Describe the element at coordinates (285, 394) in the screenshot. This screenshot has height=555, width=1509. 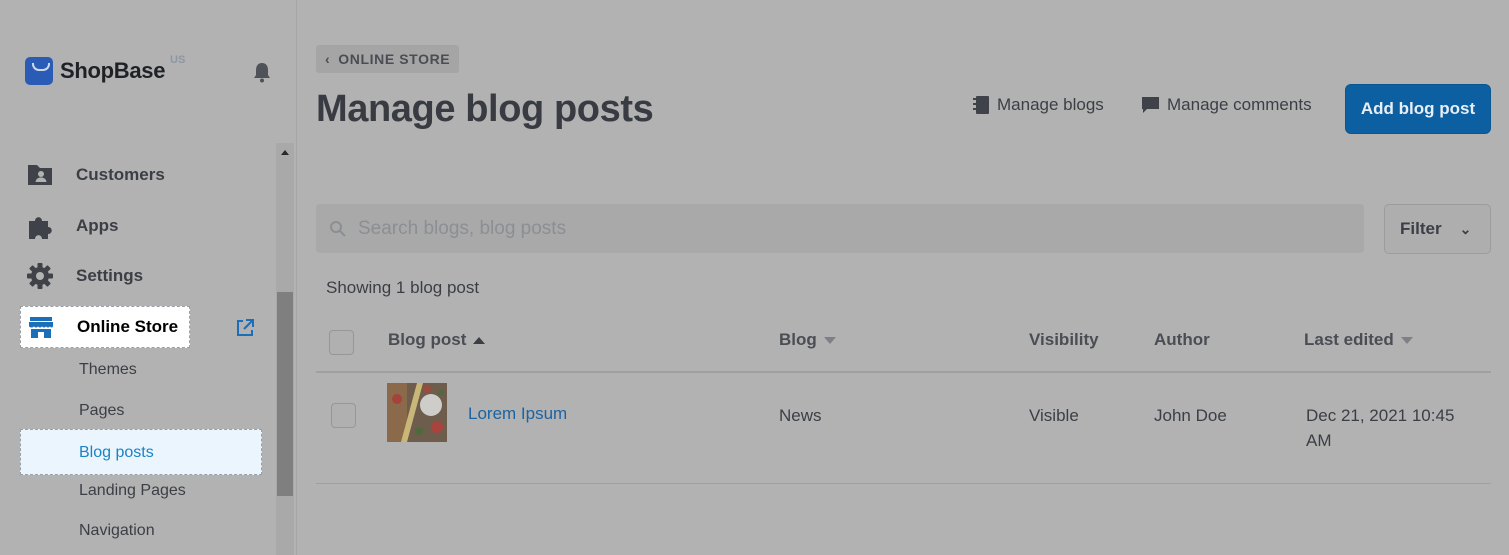
I see `scrollbar-thumb` at that location.